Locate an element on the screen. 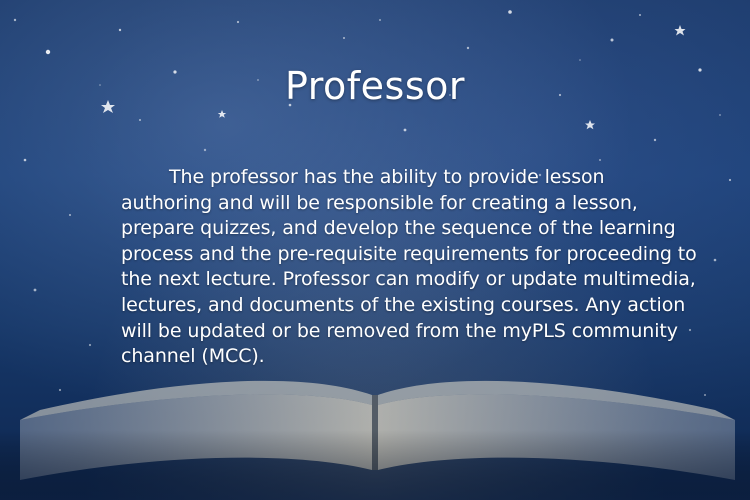 The height and width of the screenshot is (500, 750). slide-title: Professor is located at coordinates (374, 86).